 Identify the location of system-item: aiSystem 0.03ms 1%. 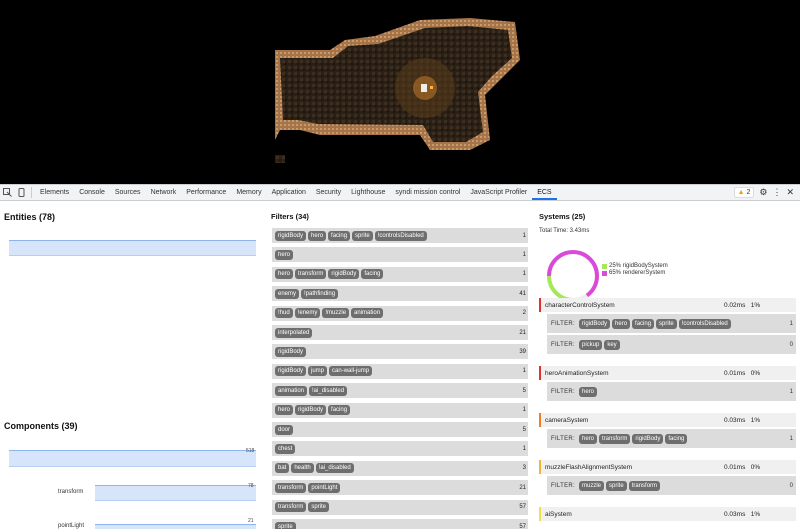
(667, 514).